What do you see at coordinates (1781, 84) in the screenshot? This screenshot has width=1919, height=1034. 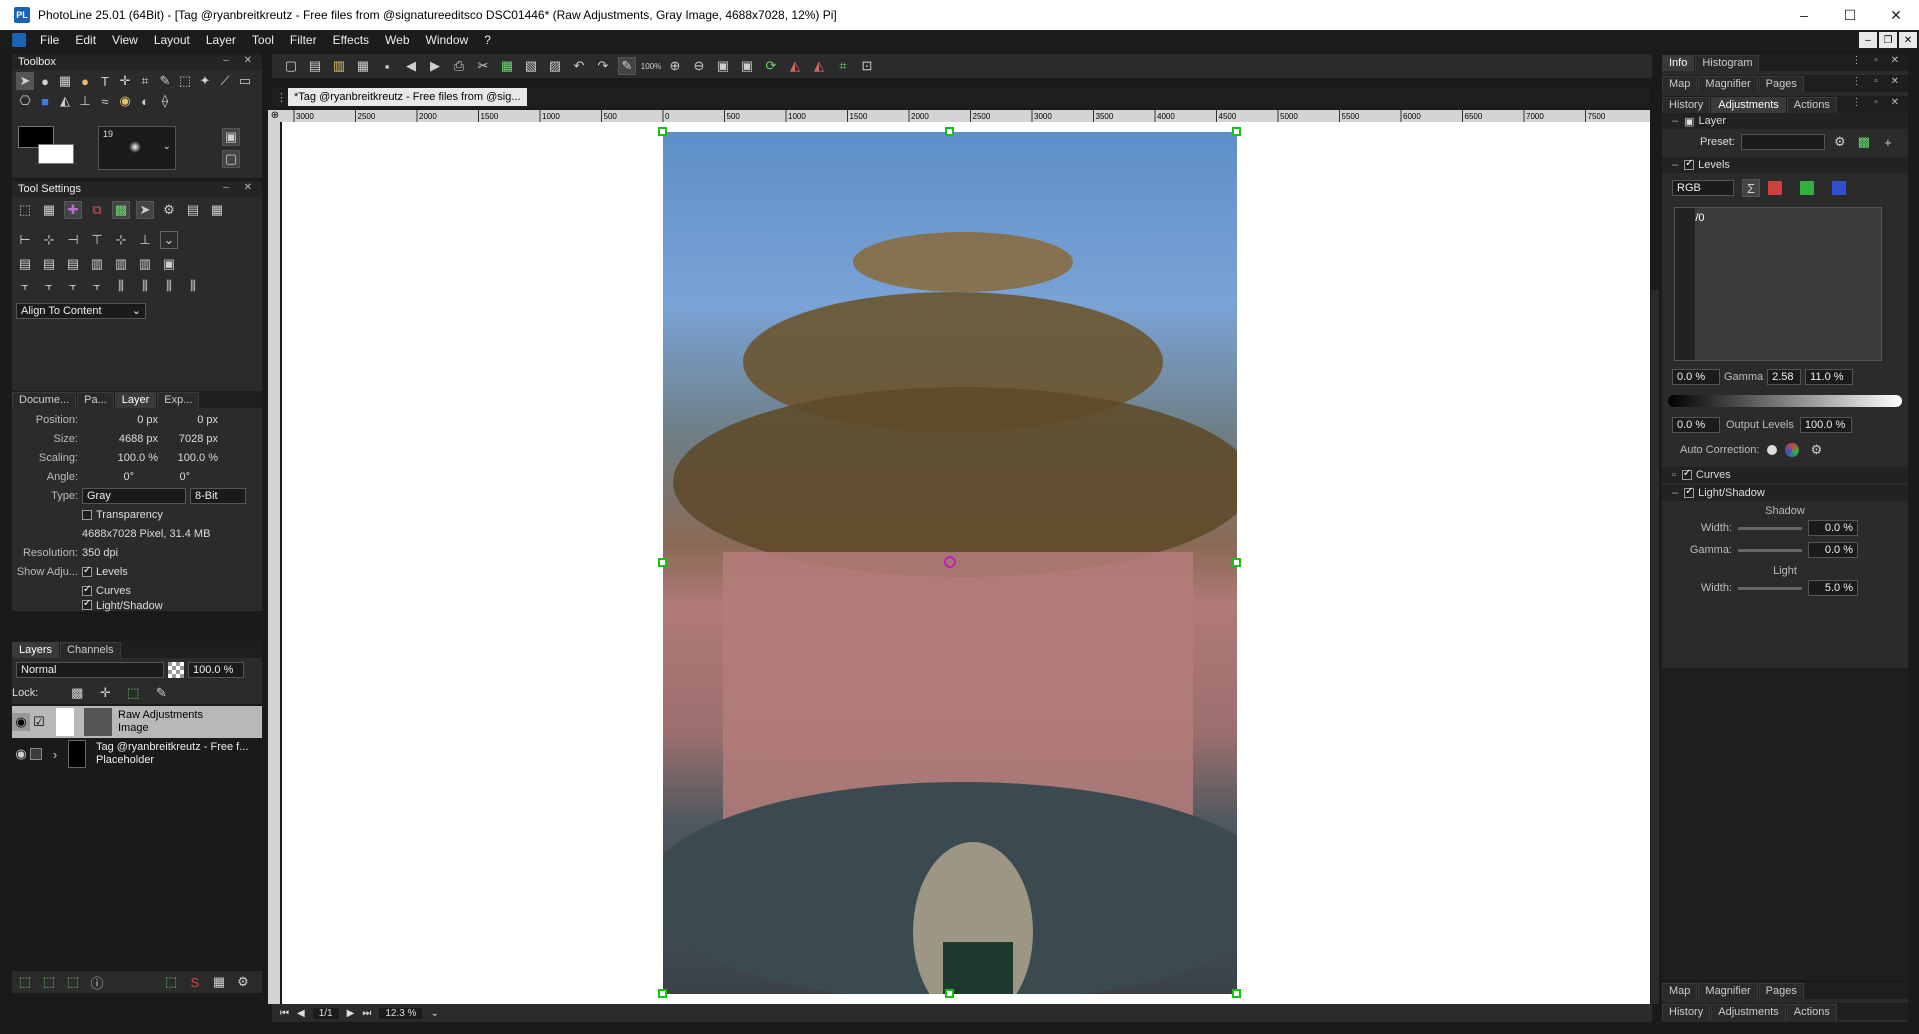 I see `tab-pages: Pages` at bounding box center [1781, 84].